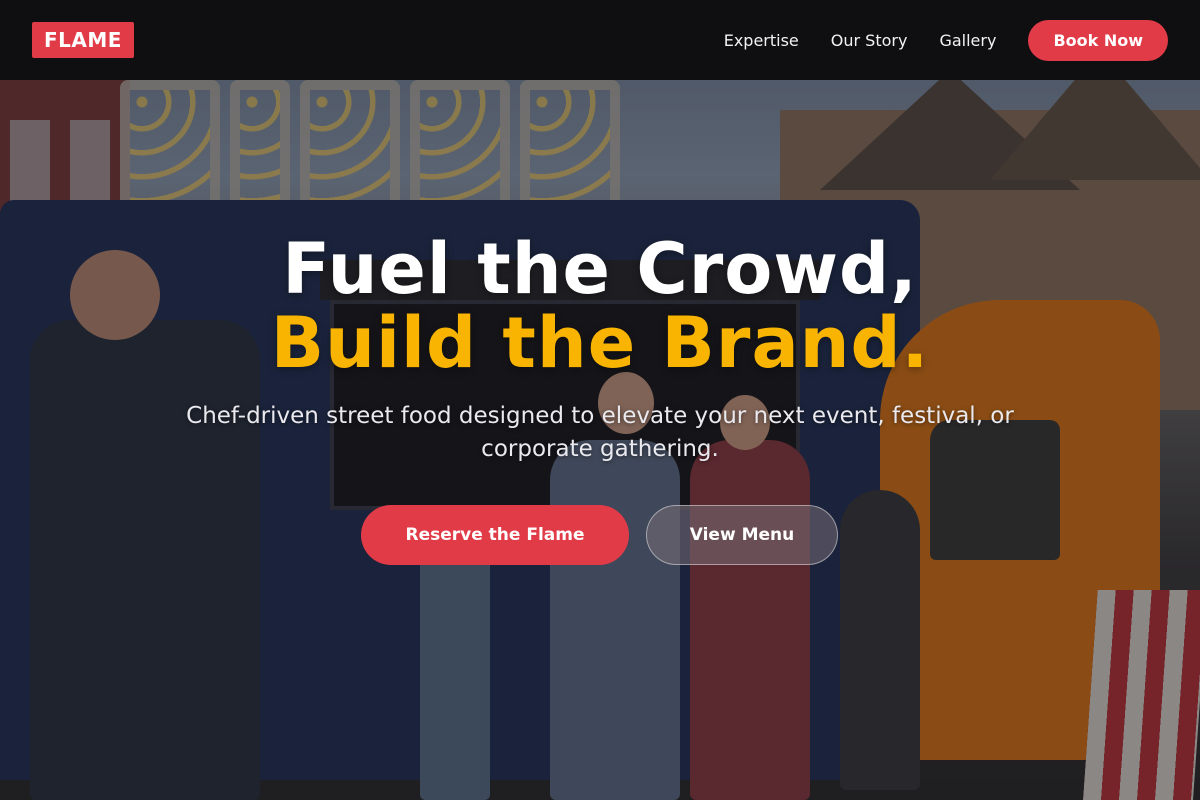 This screenshot has width=1200, height=800. Describe the element at coordinates (742, 535) in the screenshot. I see `view-menu-button: View Menu` at that location.